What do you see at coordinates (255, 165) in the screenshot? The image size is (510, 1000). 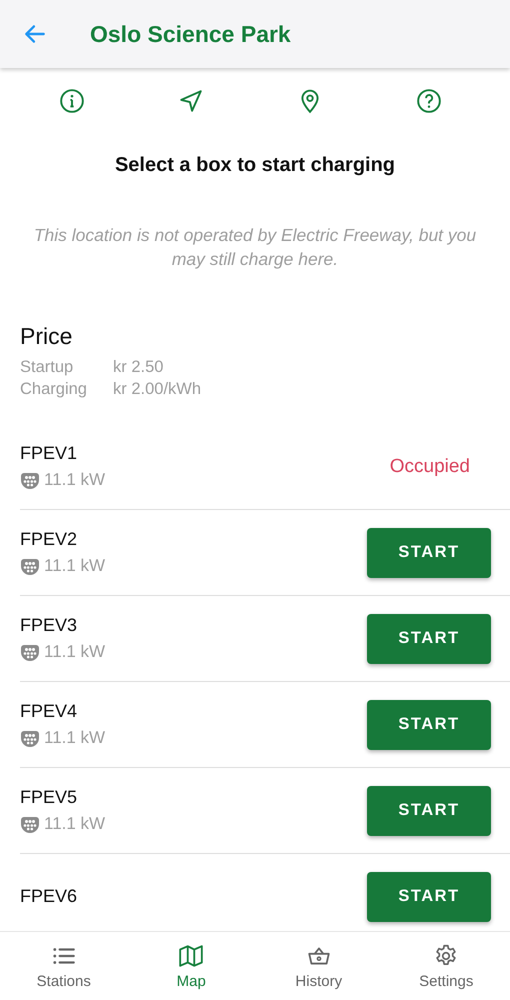 I see `section-heading: Select a box to start charging` at bounding box center [255, 165].